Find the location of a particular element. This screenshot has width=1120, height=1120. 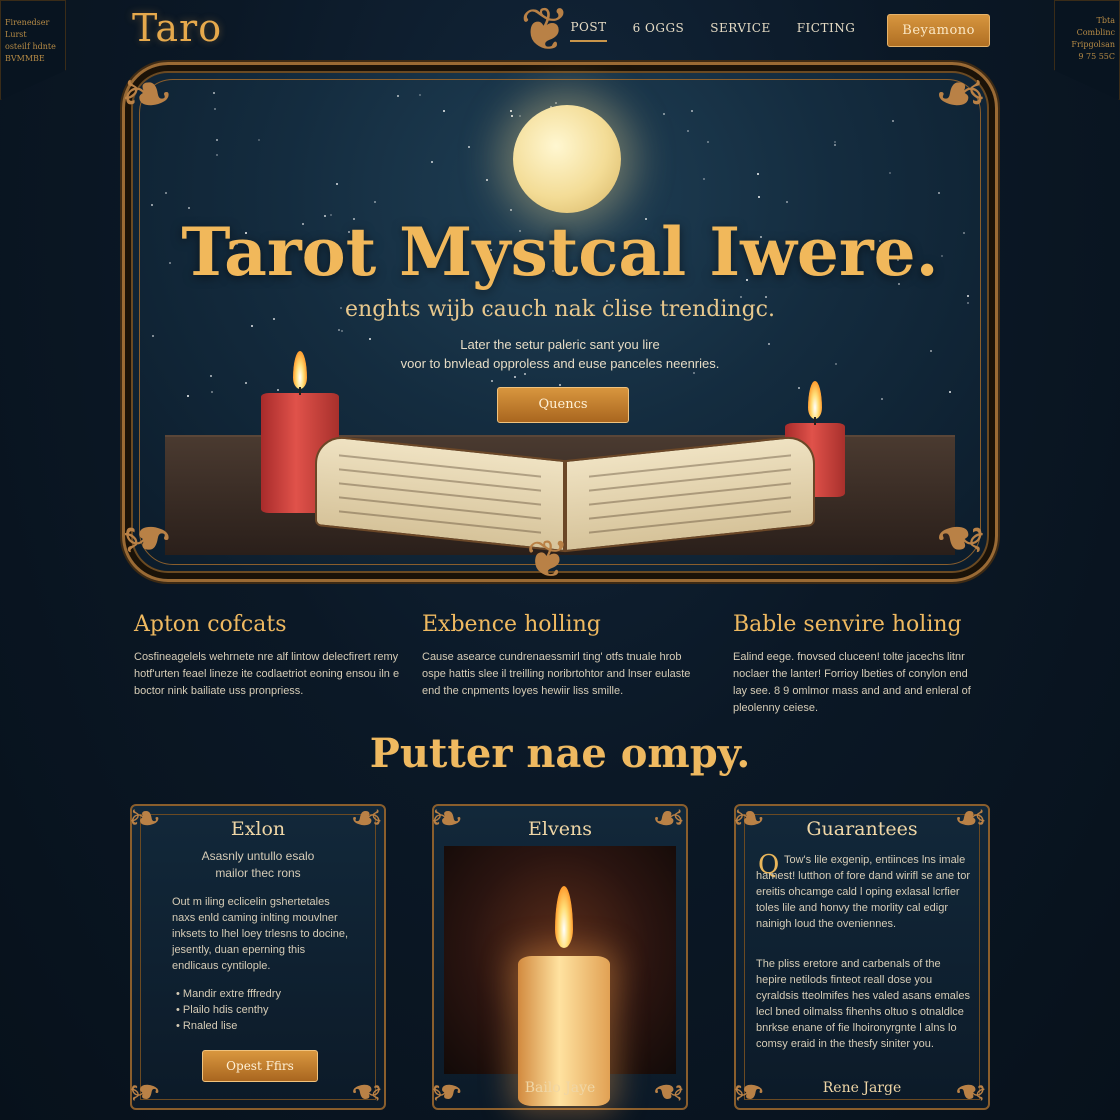

section-title: Putter nae ompy. is located at coordinates (560, 753).